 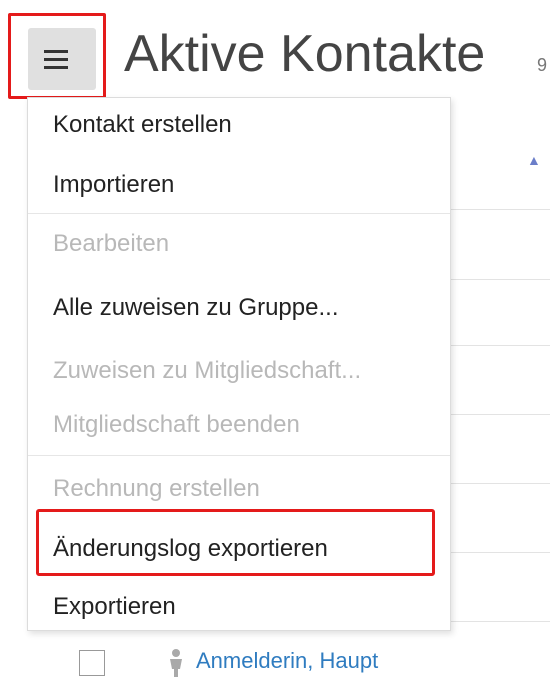 I want to click on page-title: Aktive Kontakte, so click(x=305, y=54).